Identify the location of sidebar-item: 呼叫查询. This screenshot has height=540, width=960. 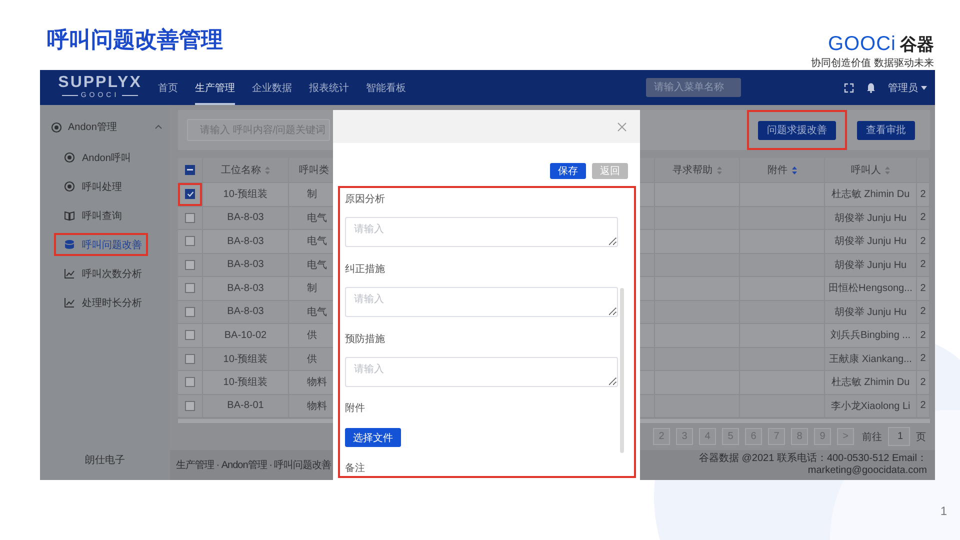
(101, 215).